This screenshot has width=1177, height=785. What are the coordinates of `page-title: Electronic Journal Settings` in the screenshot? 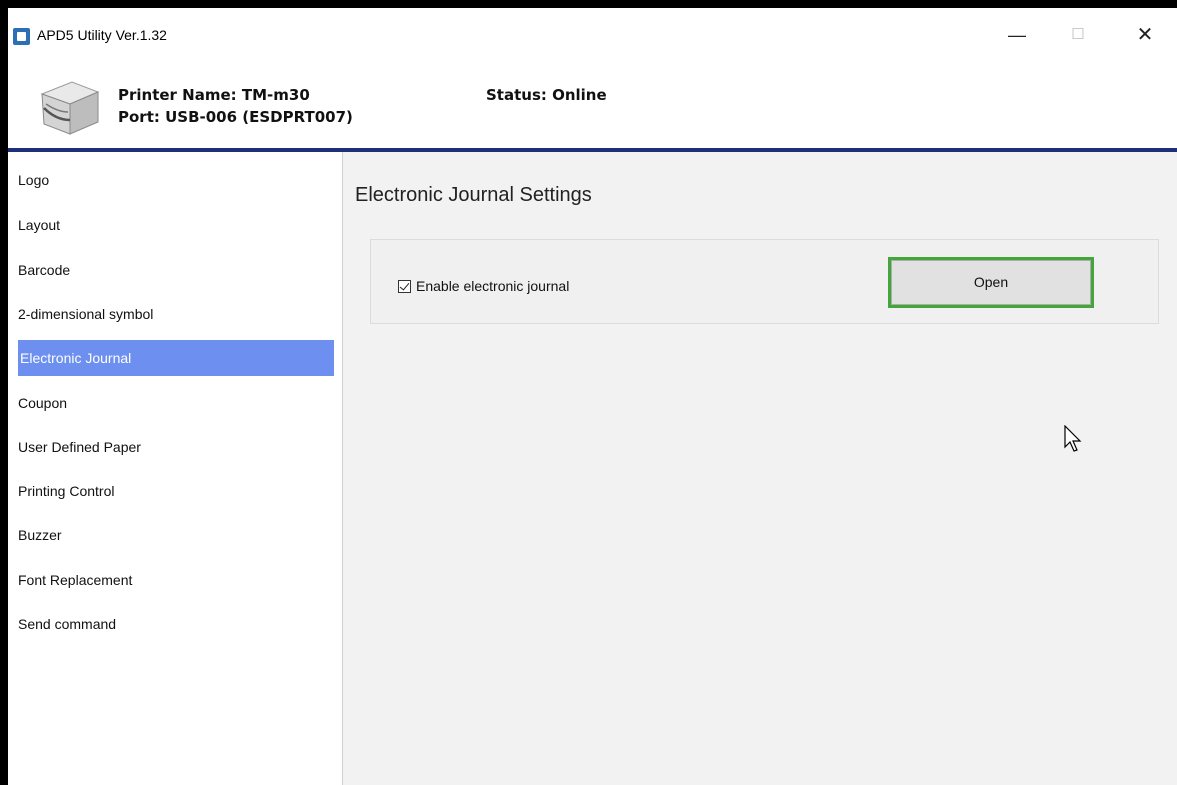 It's located at (473, 195).